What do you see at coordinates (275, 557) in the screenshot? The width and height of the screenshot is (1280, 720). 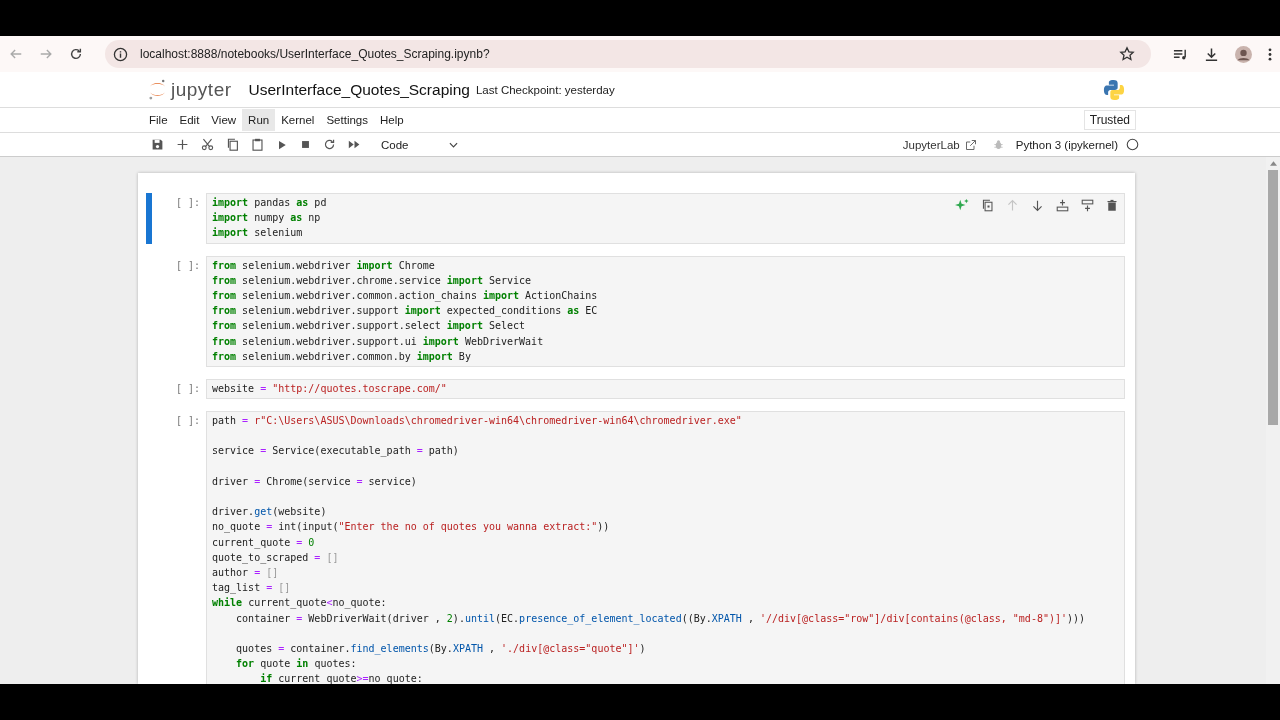 I see `code-line: quote_to_scraped = []` at bounding box center [275, 557].